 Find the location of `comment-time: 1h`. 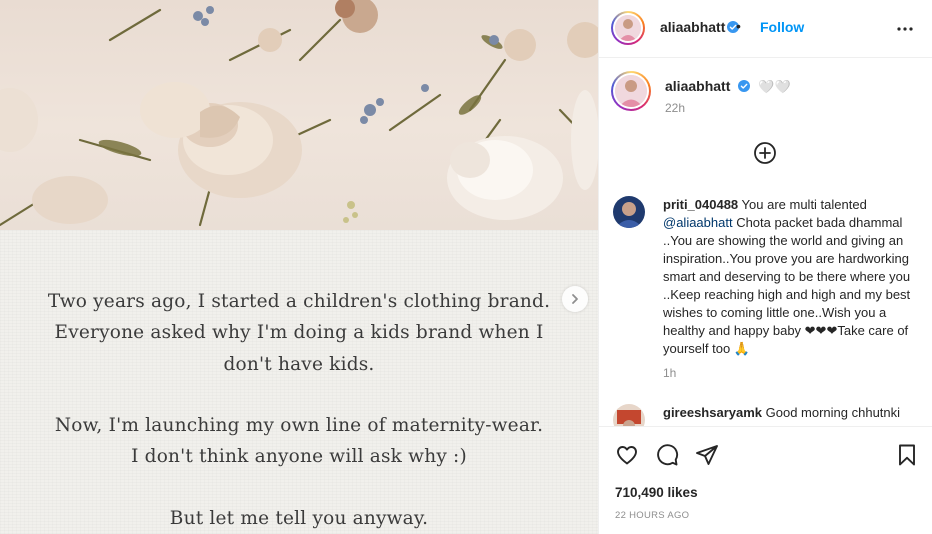

comment-time: 1h is located at coordinates (670, 373).